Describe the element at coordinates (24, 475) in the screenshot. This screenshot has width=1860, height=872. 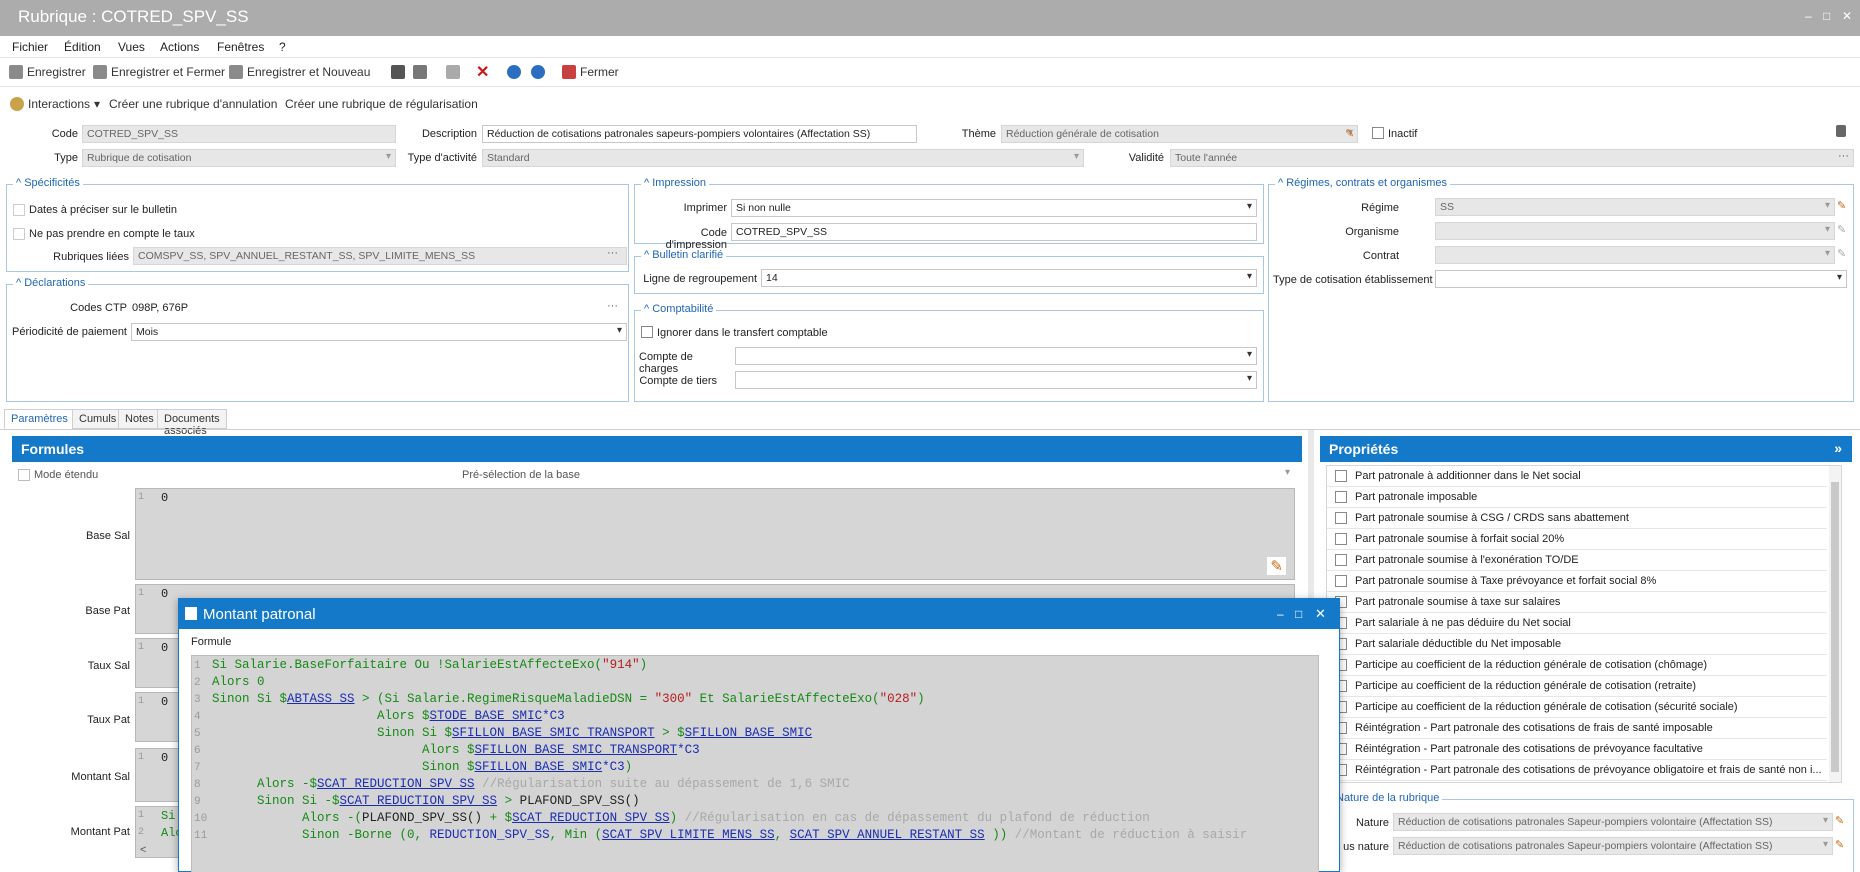
I see `extended-mode-checkbox` at that location.